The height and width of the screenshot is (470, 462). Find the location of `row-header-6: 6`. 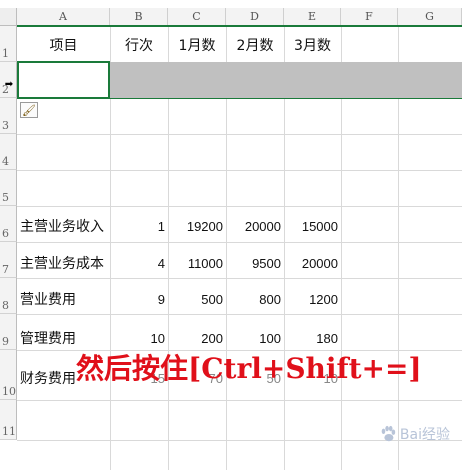

row-header-6: 6 is located at coordinates (8, 224).